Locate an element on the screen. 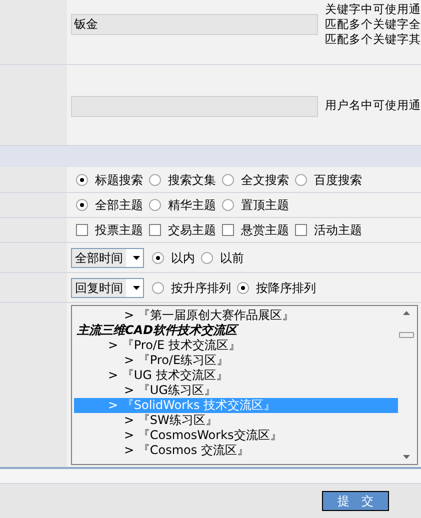 The height and width of the screenshot is (518, 421). hint-text: 匹配多个关键字全 is located at coordinates (373, 24).